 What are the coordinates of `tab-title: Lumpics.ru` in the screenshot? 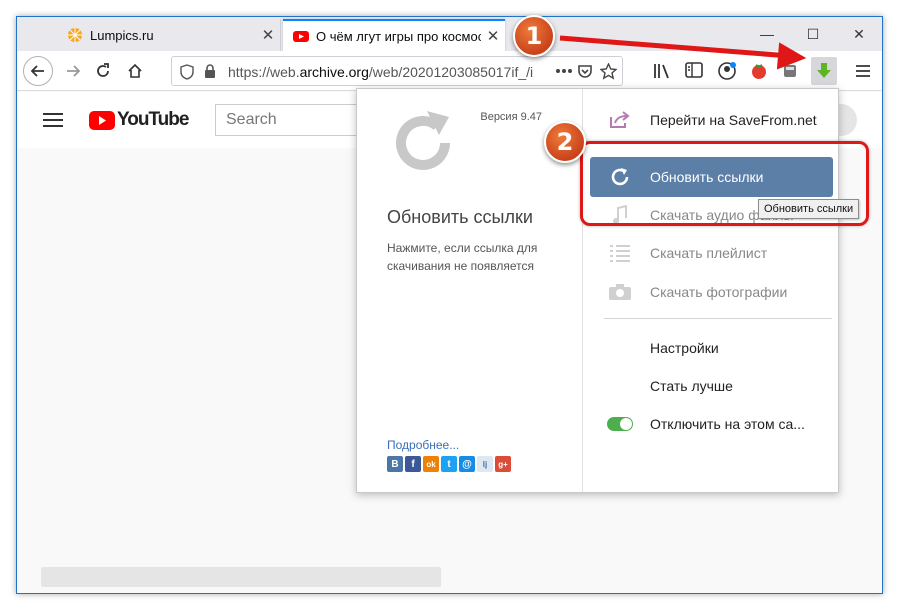 It's located at (122, 35).